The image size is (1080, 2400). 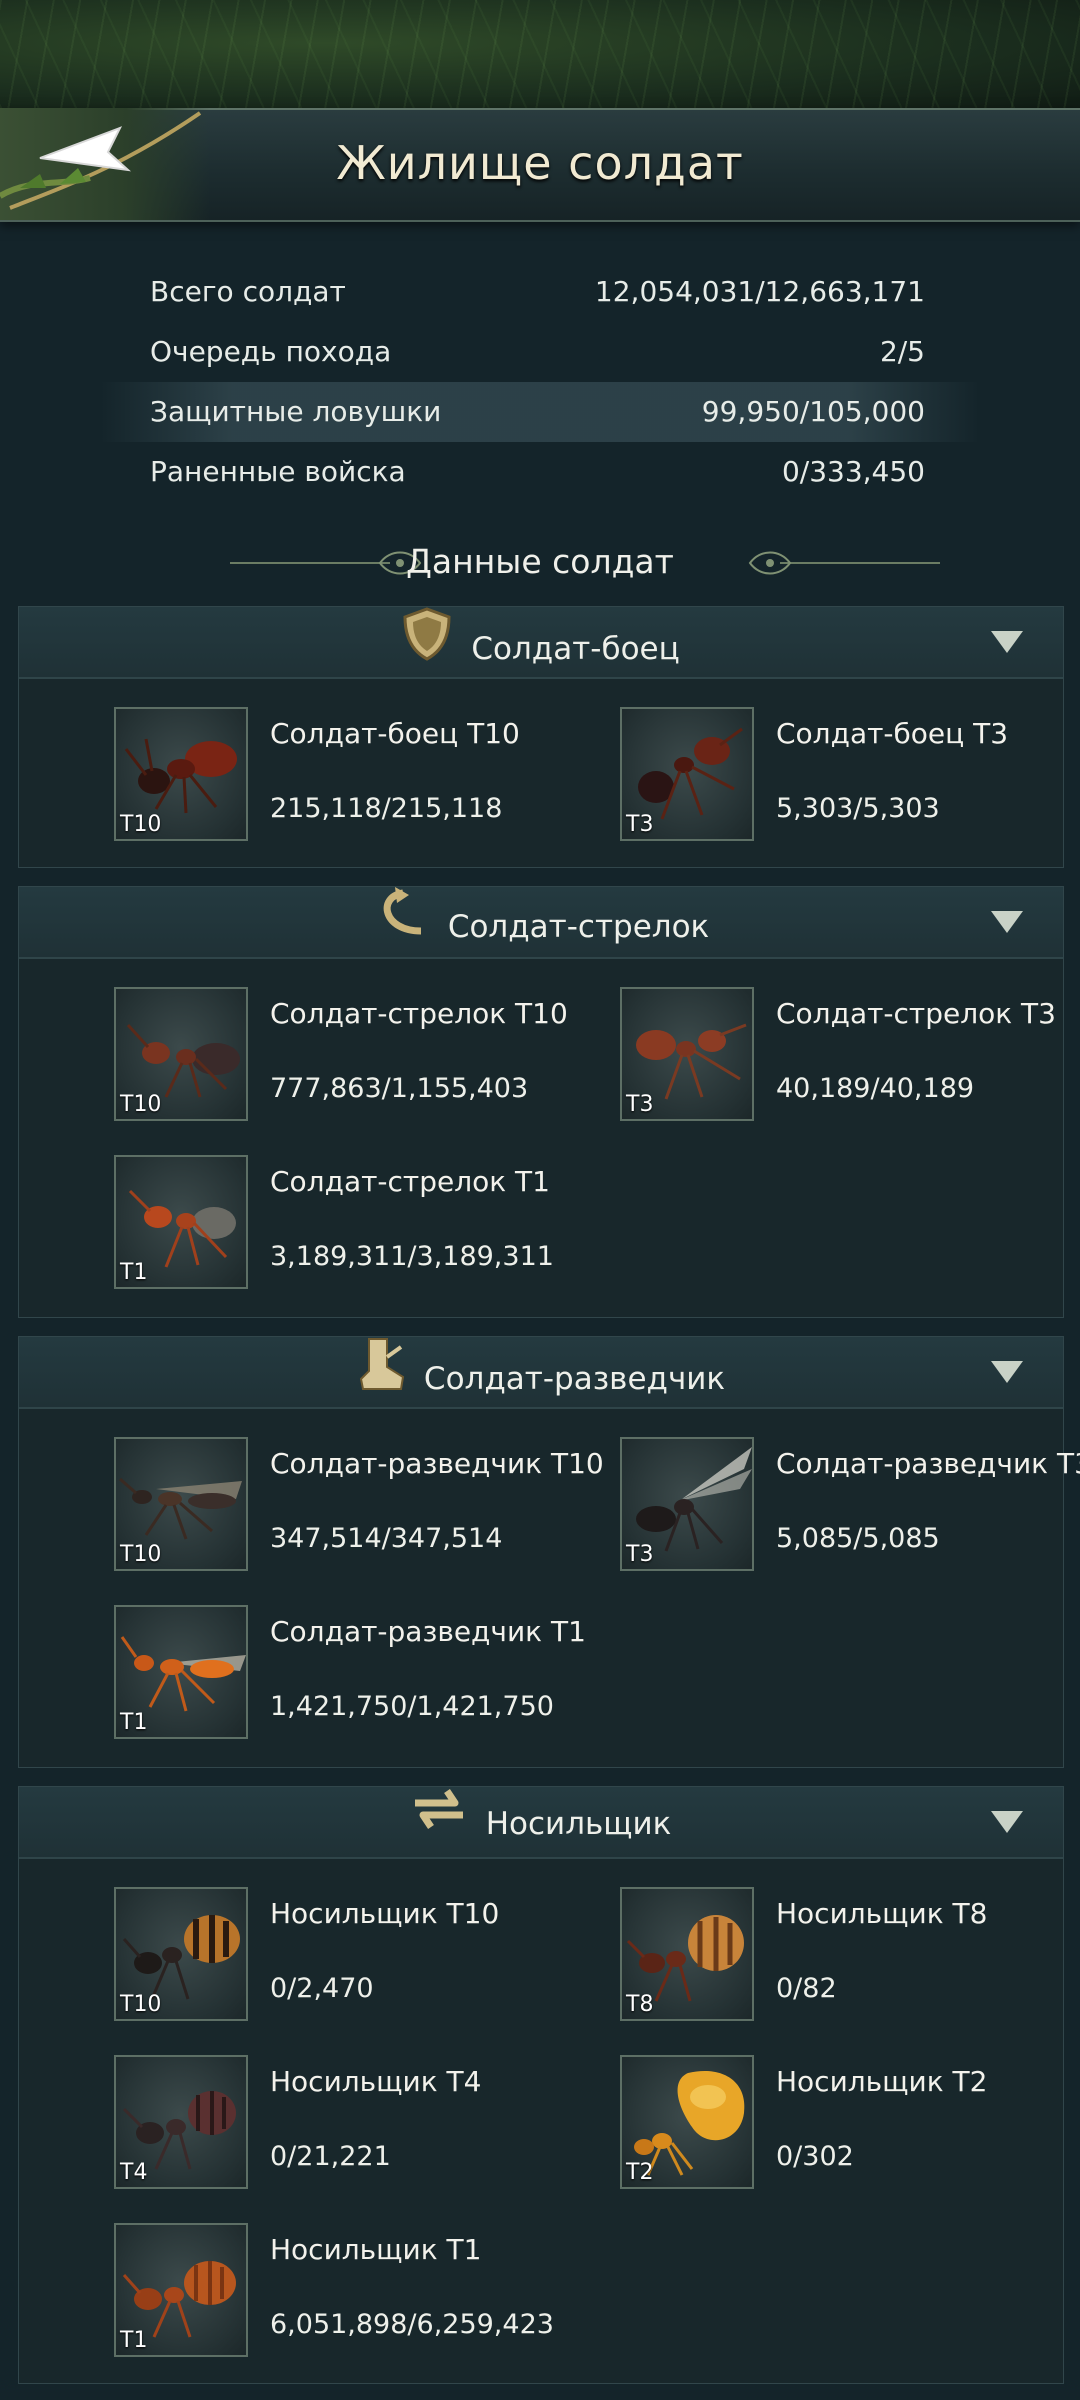 What do you see at coordinates (322, 1988) in the screenshot?
I see `unit-count: 0/2,470` at bounding box center [322, 1988].